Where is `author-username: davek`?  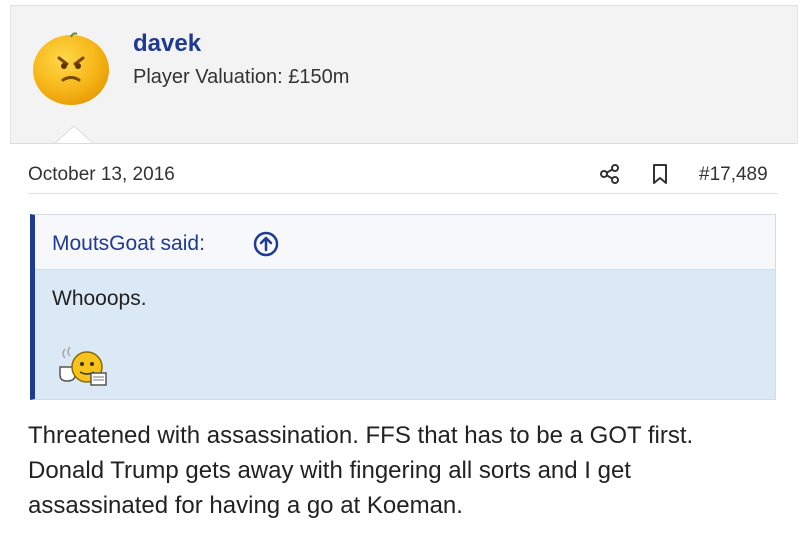 author-username: davek is located at coordinates (167, 44).